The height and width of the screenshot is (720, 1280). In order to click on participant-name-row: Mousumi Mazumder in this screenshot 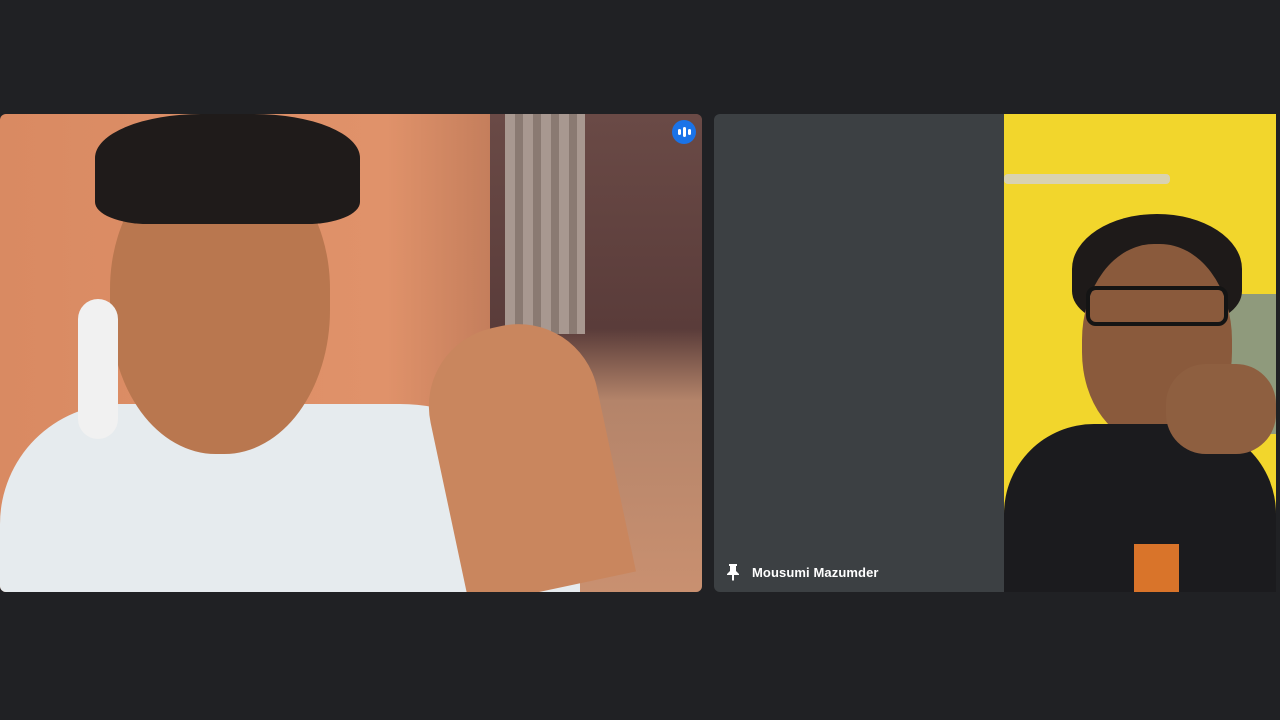, I will do `click(802, 572)`.